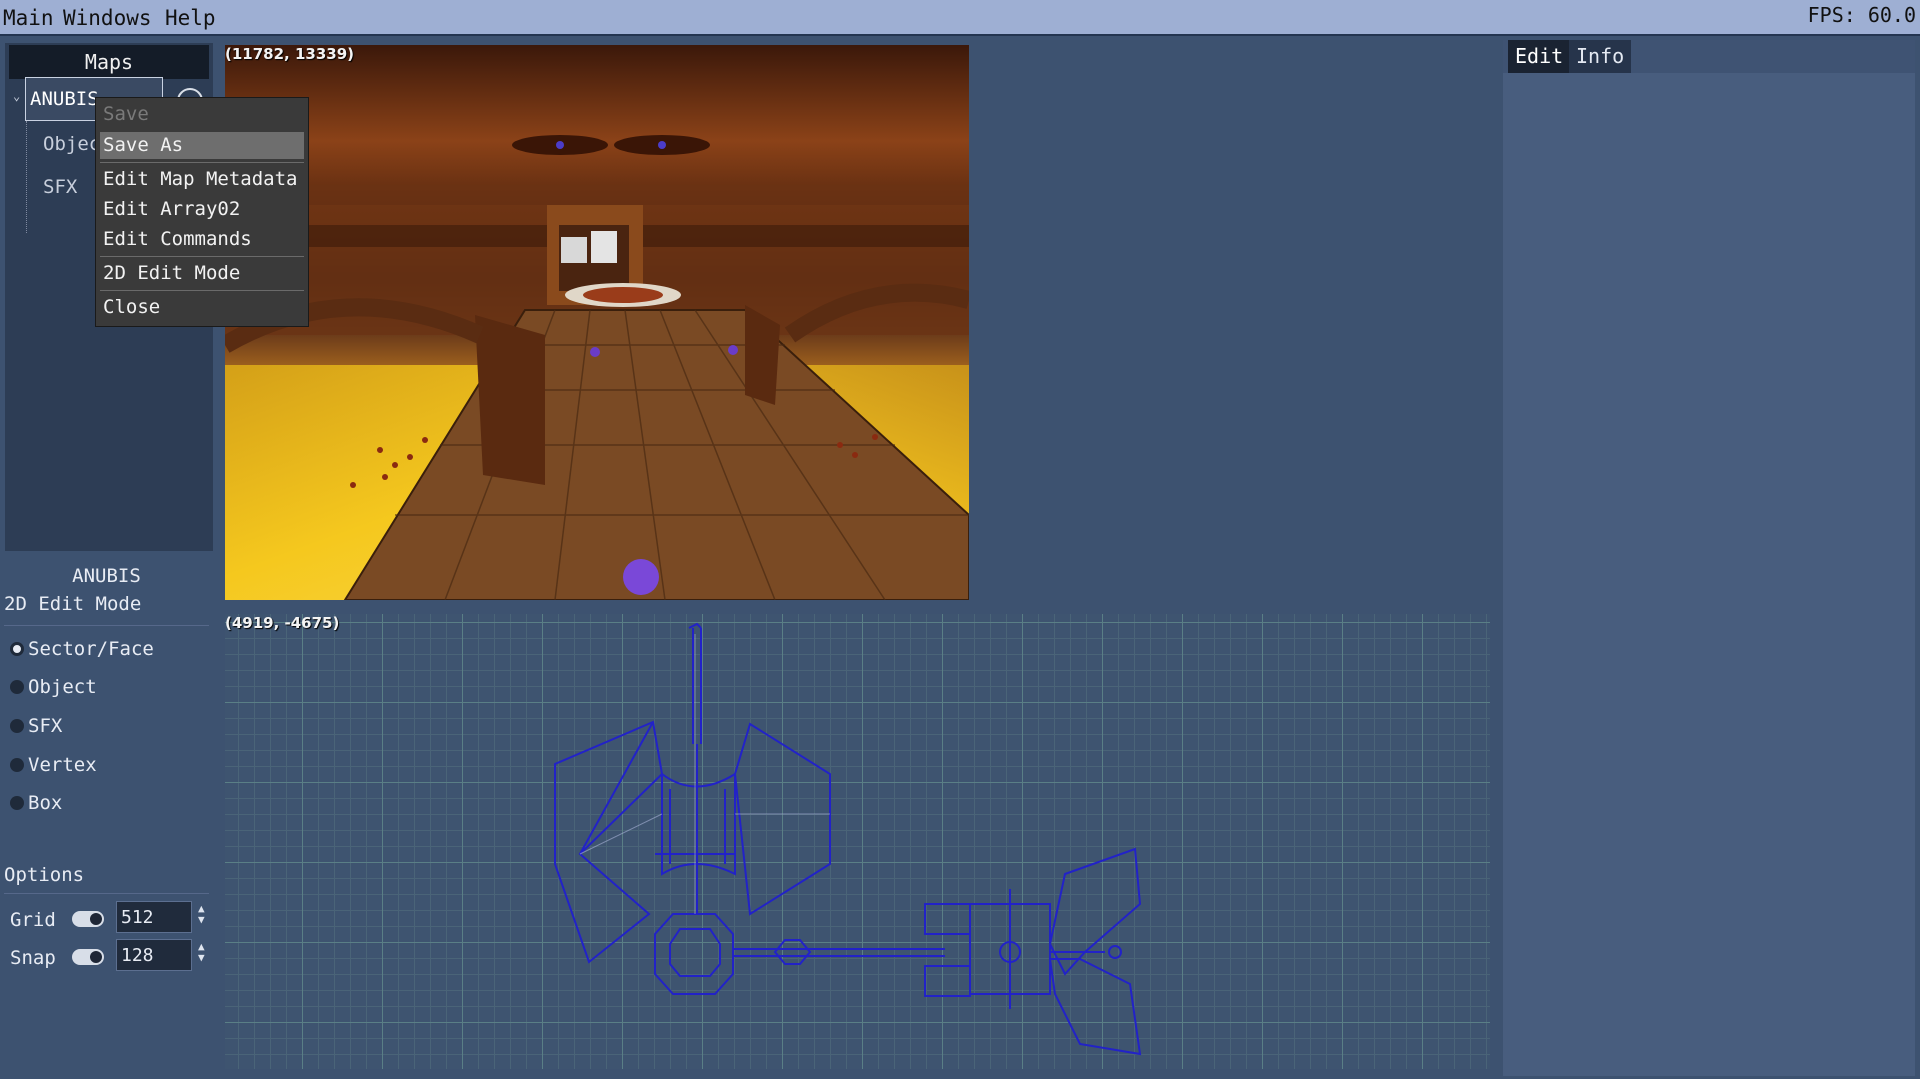 This screenshot has height=1079, width=1920. Describe the element at coordinates (91, 649) in the screenshot. I see `radio-label: Sector/Face` at that location.